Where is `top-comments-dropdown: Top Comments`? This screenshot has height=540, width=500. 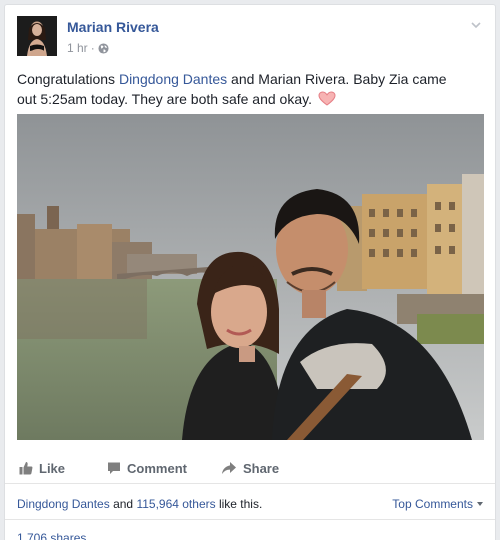 top-comments-dropdown: Top Comments is located at coordinates (437, 504).